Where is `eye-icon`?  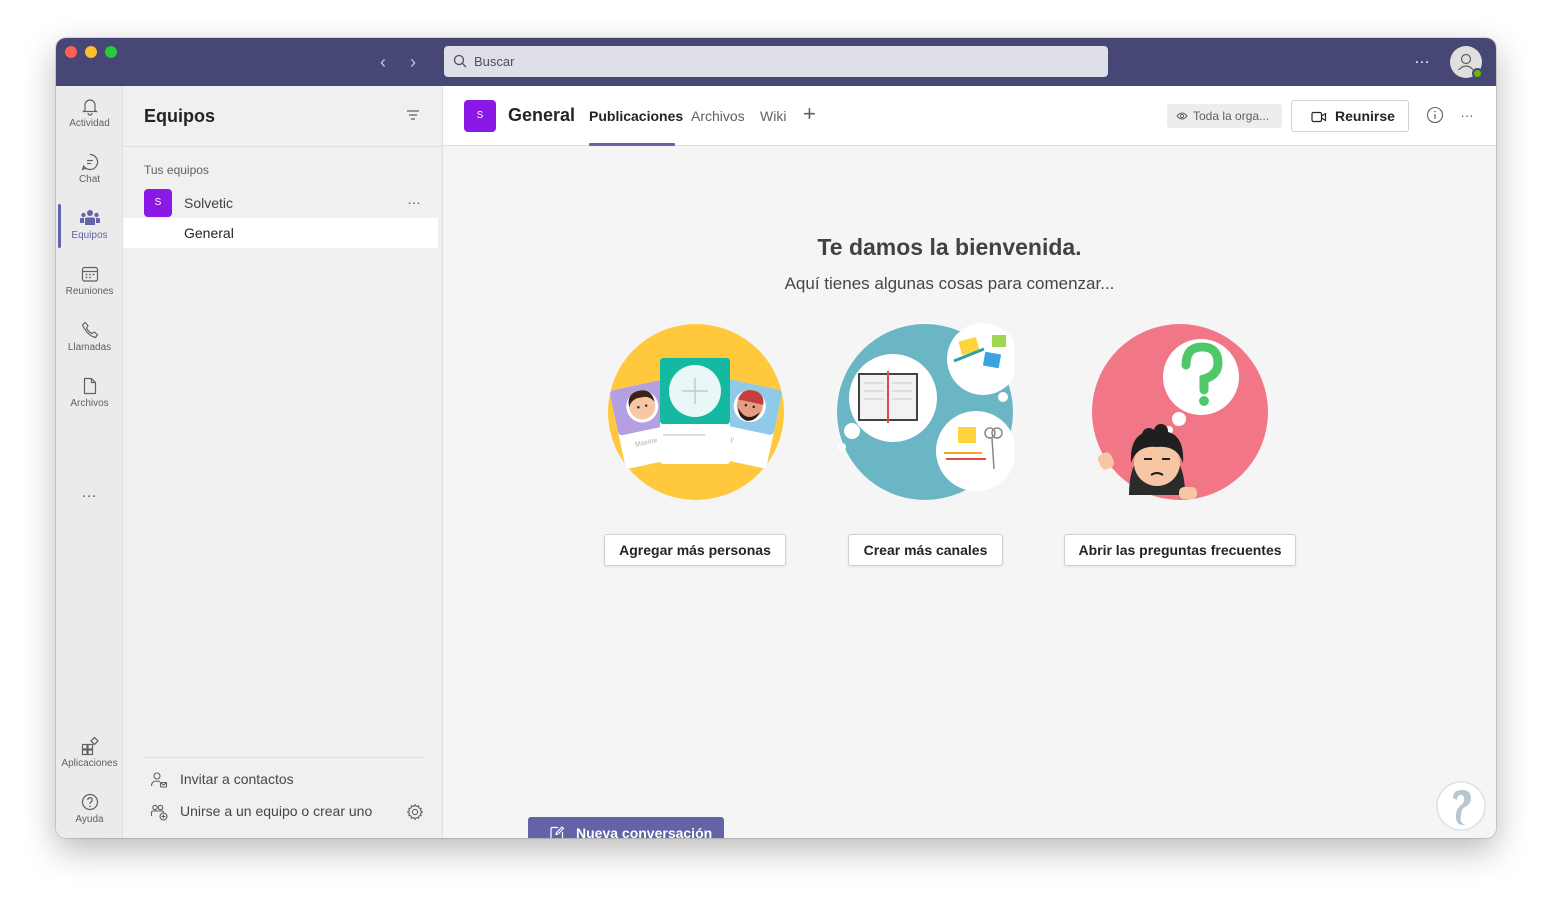 eye-icon is located at coordinates (1182, 116).